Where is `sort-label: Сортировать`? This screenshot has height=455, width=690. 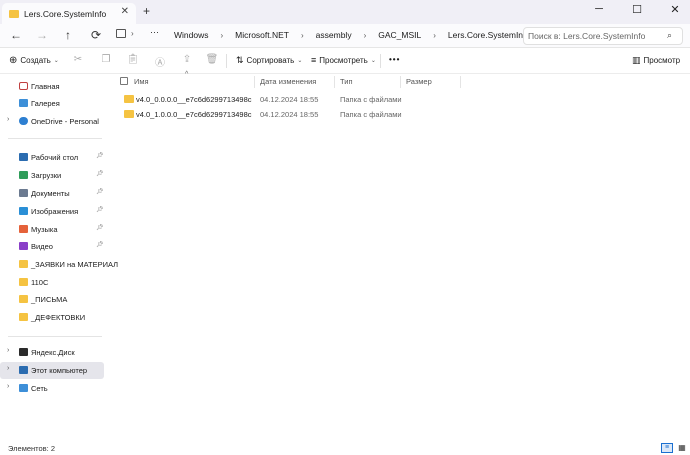 sort-label: Сортировать is located at coordinates (270, 60).